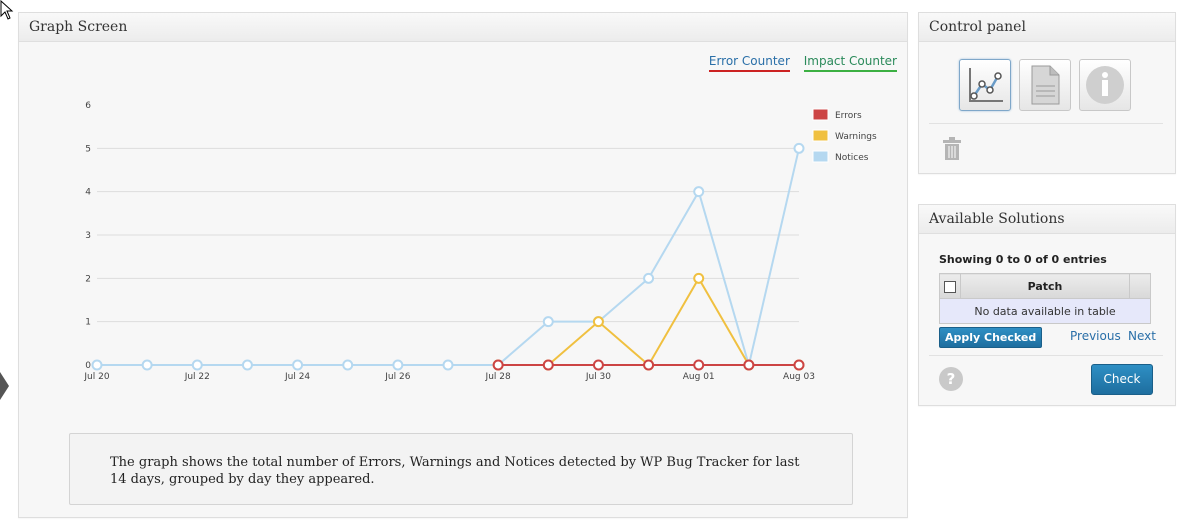 The width and height of the screenshot is (1188, 520). I want to click on document-icon, so click(1045, 85).